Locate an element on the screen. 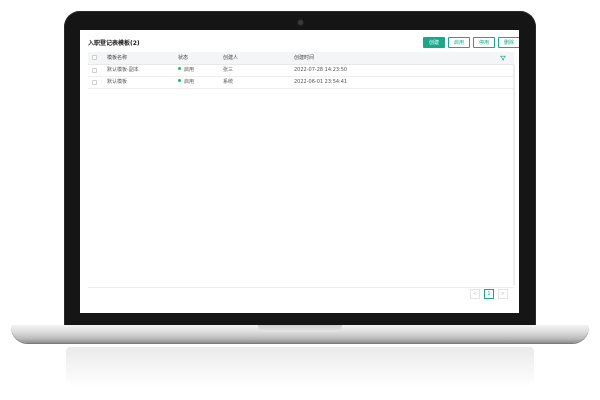  template-name: 默认模板-副本 is located at coordinates (123, 70).